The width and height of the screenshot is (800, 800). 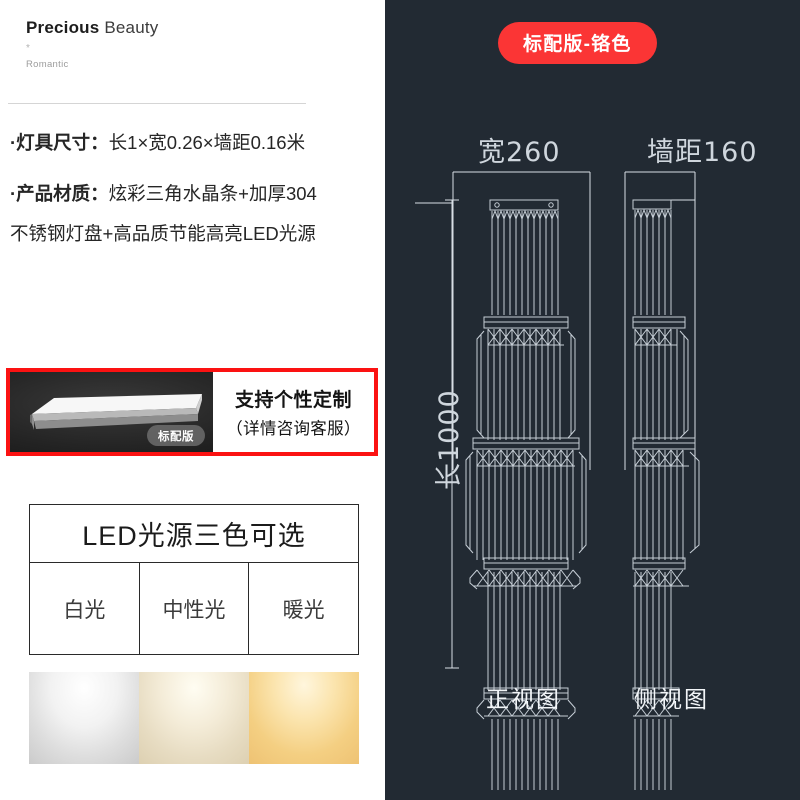 What do you see at coordinates (659, 384) in the screenshot?
I see `side-mid-bars` at bounding box center [659, 384].